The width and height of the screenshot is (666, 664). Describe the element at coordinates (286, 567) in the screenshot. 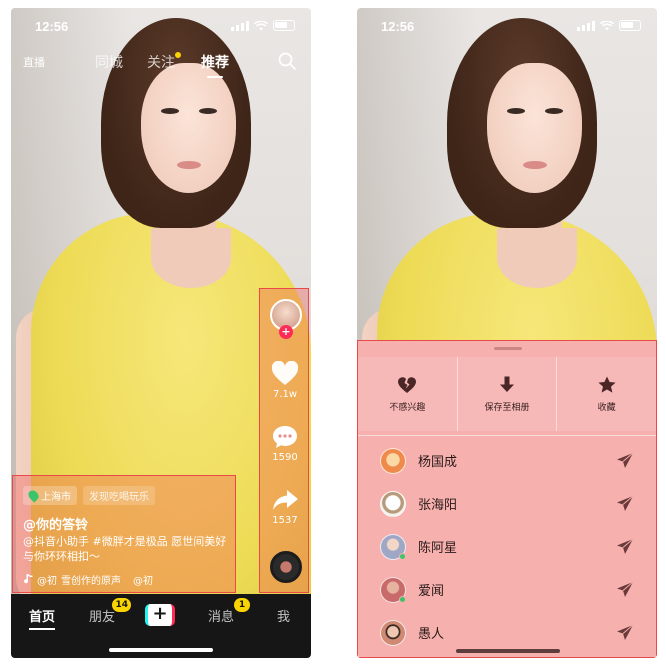

I see `music-disc-icon` at that location.